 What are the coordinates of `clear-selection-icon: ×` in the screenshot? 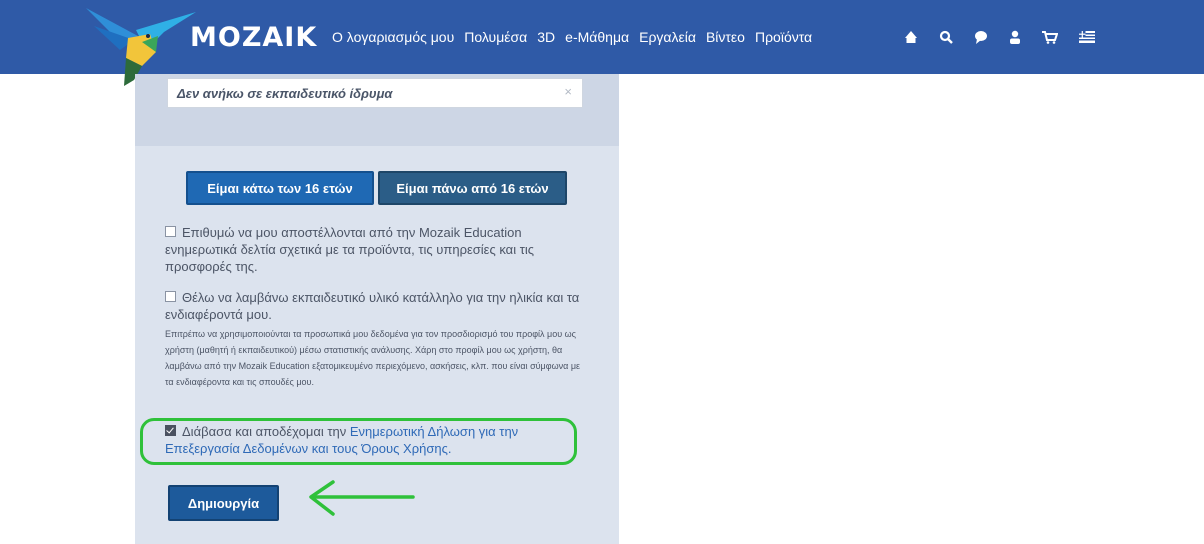 It's located at (568, 91).